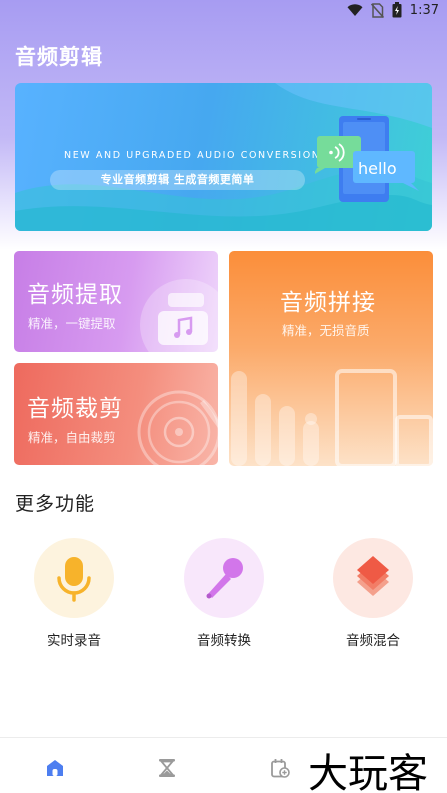  Describe the element at coordinates (72, 323) in the screenshot. I see `audio-extract-subtitle: 精准，一键提取` at that location.